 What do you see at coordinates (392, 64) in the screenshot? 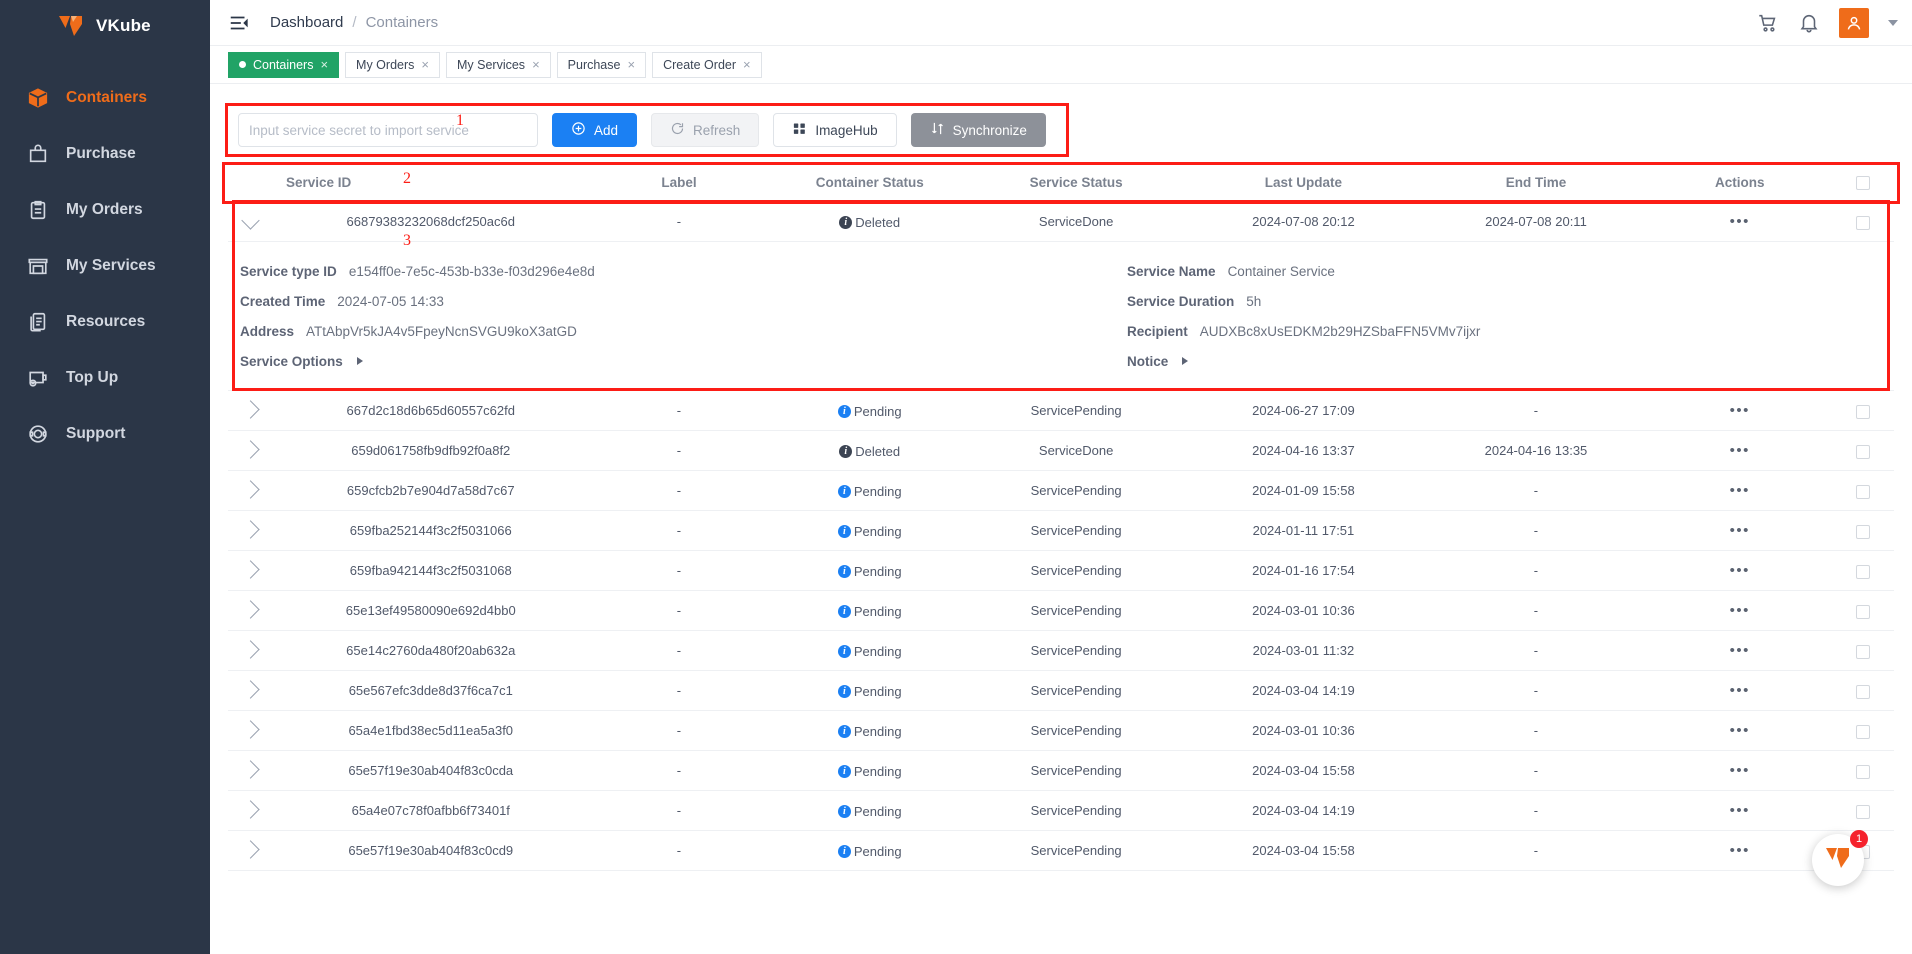
I see `tab-my-orders: My Orders ×` at bounding box center [392, 64].